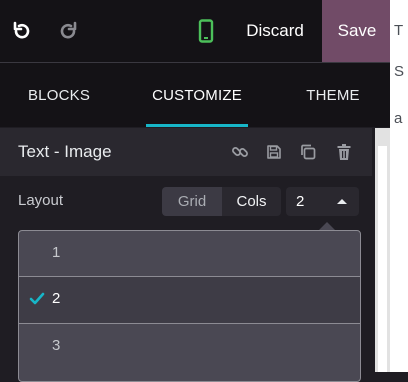 The width and height of the screenshot is (408, 382). I want to click on redo-icon-graphic, so click(68, 30).